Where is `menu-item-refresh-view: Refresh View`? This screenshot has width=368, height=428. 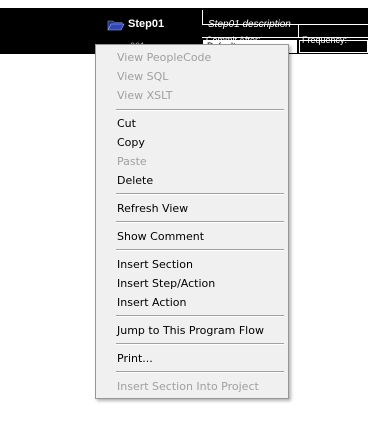 menu-item-refresh-view: Refresh View is located at coordinates (192, 208).